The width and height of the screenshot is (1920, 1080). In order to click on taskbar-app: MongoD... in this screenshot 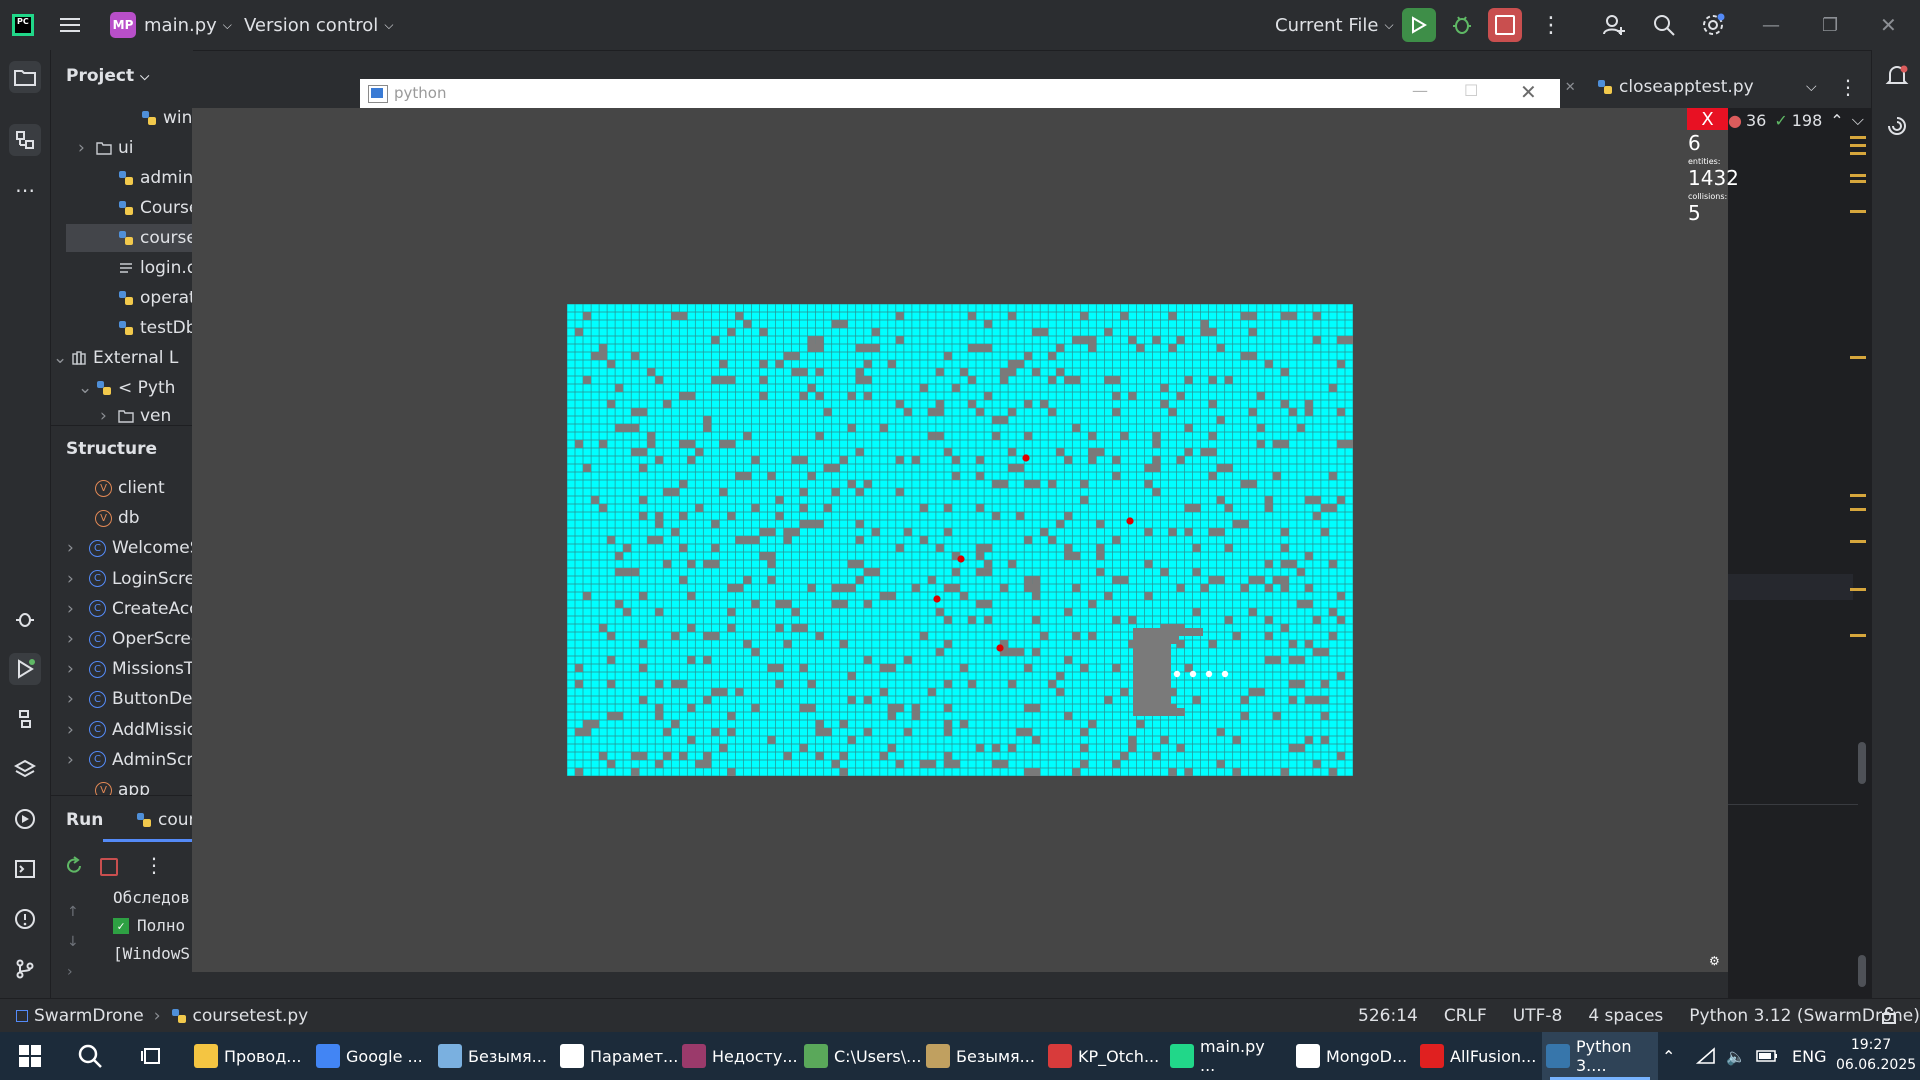, I will do `click(1350, 1056)`.